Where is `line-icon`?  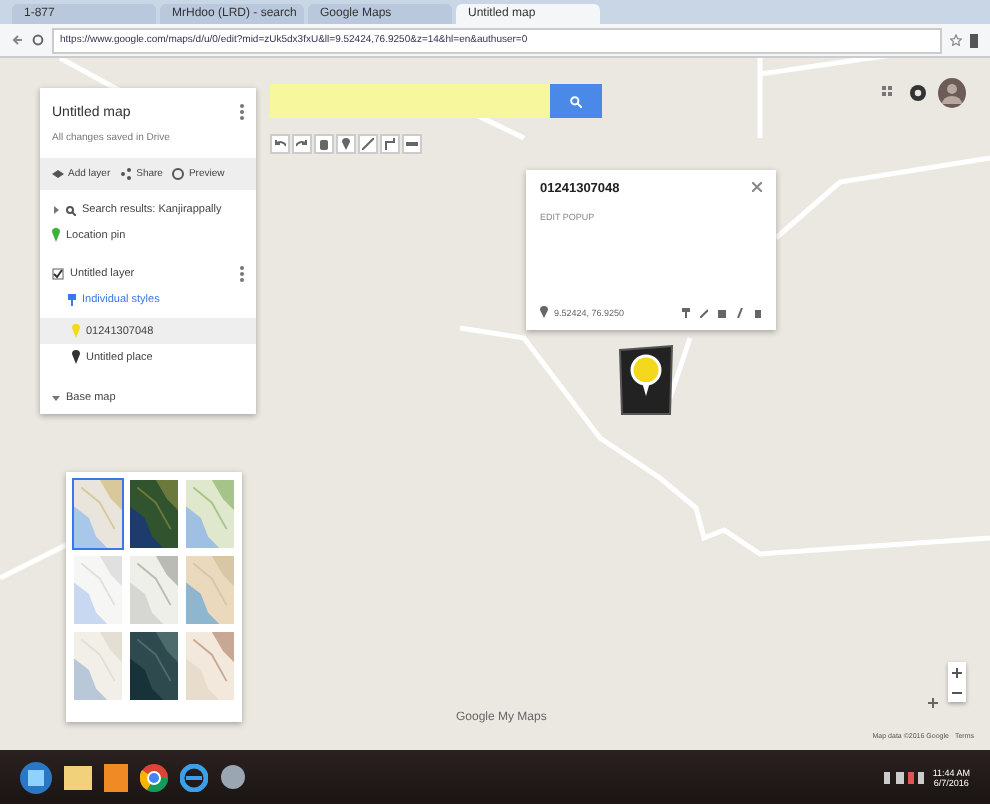
line-icon is located at coordinates (368, 144).